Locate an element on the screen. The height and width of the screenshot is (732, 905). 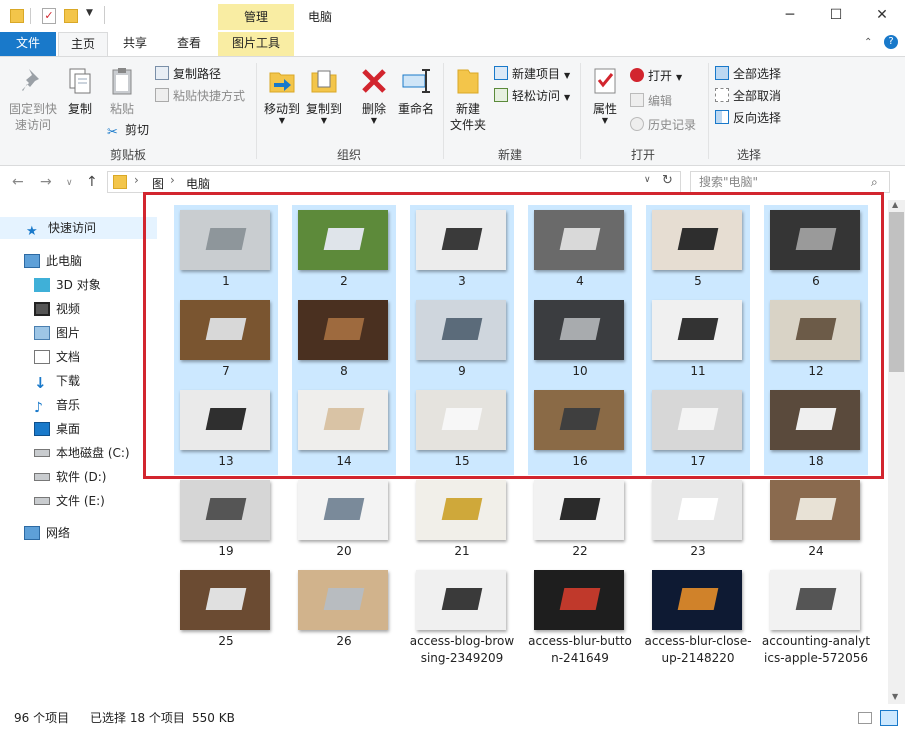
history-icon is located at coordinates (637, 124).